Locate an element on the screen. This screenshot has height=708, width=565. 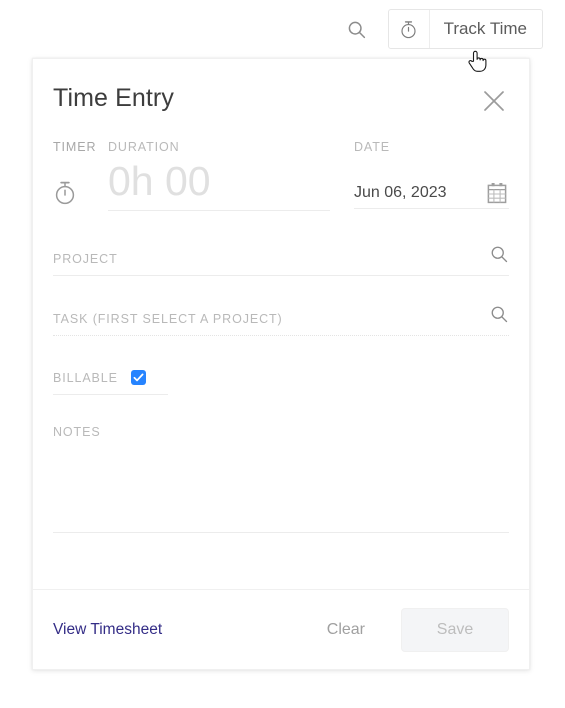
notes-input is located at coordinates (281, 489).